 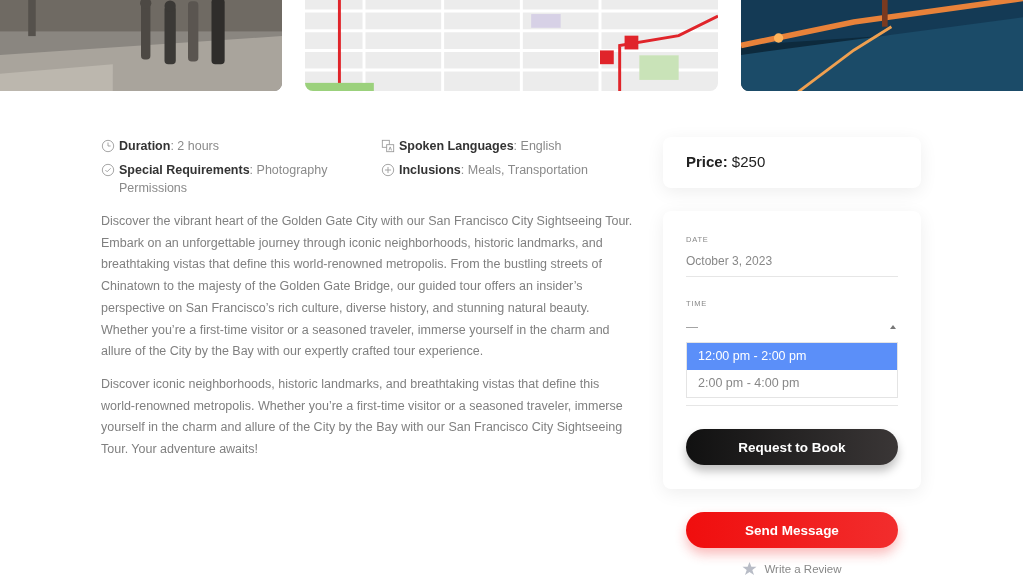 What do you see at coordinates (362, 417) in the screenshot?
I see `description-paragraph: Discover iconic neighborhoods, historic landmarks, and breathtaking vistas that define this world-renowned metropolis. Whether you’re a first-time visitor or a seasoned traveler, immerse yourself in the charm and allure of the City by the Bay with our San Francisco City Sightseeing Tour. Your adventure awaits!` at bounding box center [362, 417].